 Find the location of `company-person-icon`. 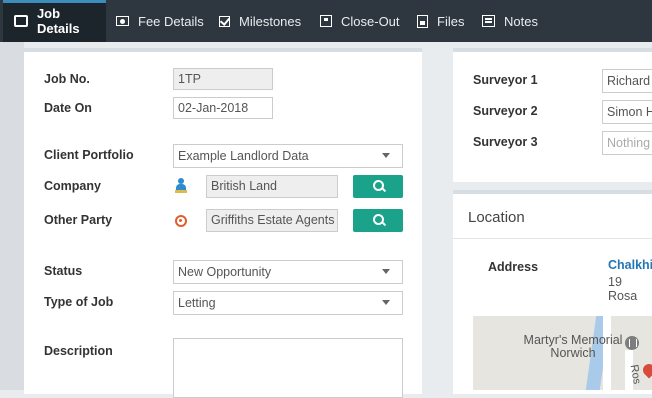

company-person-icon is located at coordinates (181, 186).